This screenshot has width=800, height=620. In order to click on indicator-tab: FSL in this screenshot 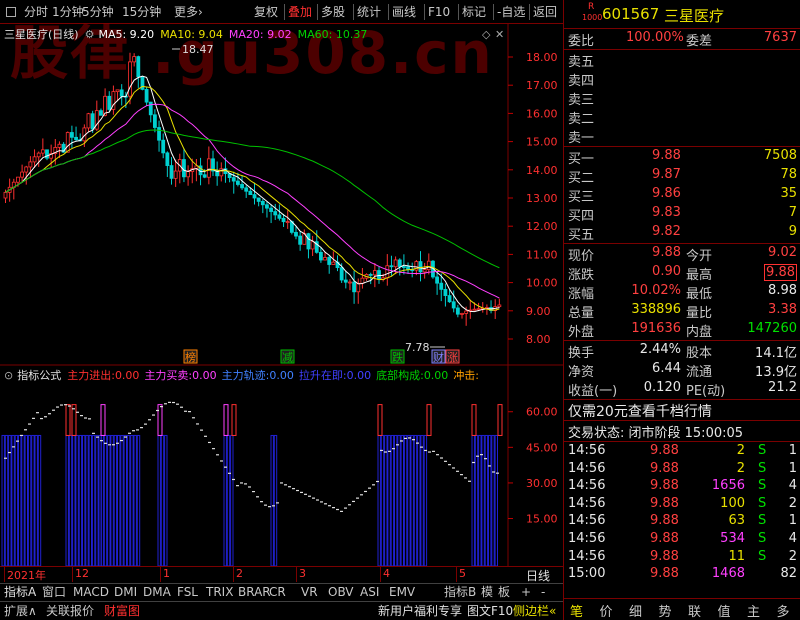, I will do `click(187, 592)`.